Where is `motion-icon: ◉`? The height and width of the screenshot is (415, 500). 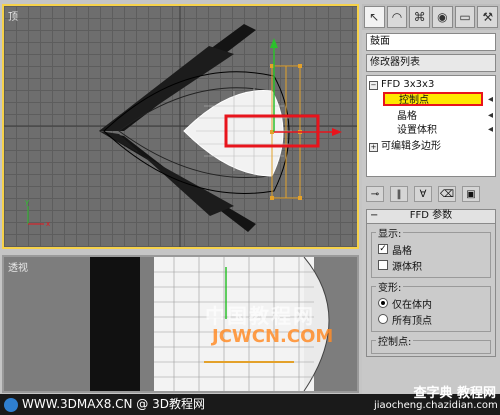
motion-icon: ◉ is located at coordinates (442, 17).